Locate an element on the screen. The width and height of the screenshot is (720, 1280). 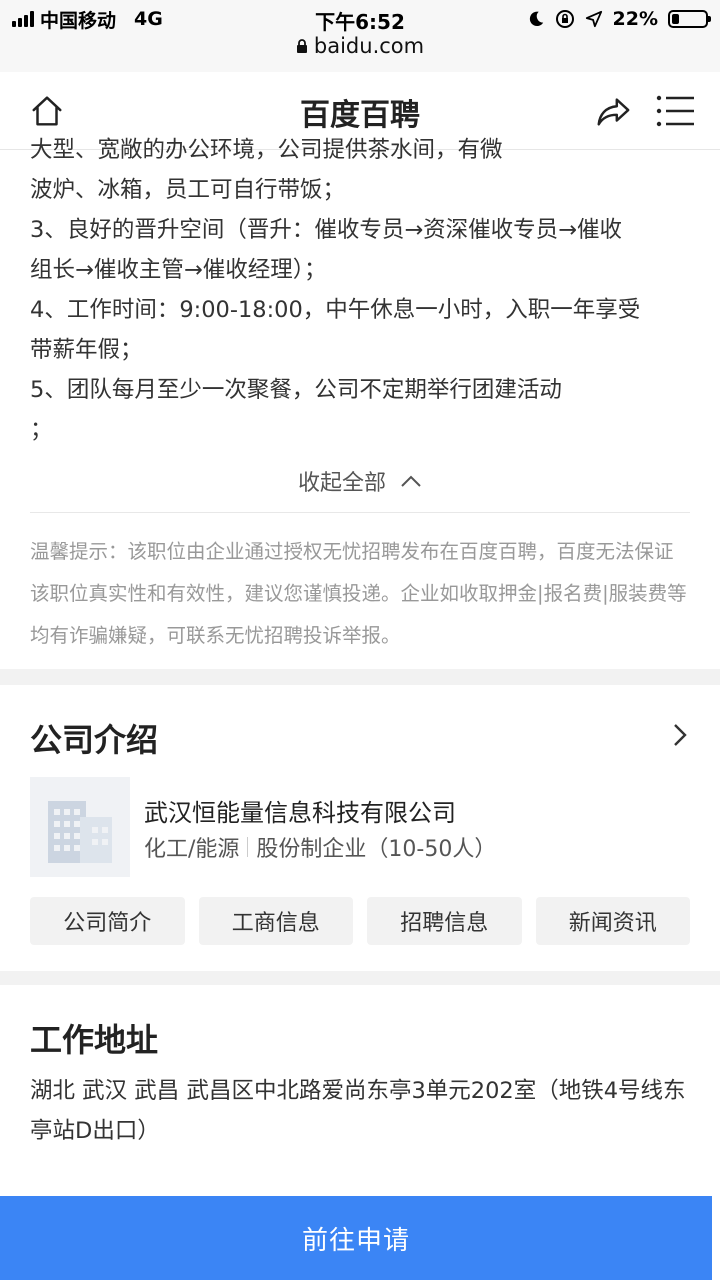
news-button: 新闻资讯 is located at coordinates (612, 921).